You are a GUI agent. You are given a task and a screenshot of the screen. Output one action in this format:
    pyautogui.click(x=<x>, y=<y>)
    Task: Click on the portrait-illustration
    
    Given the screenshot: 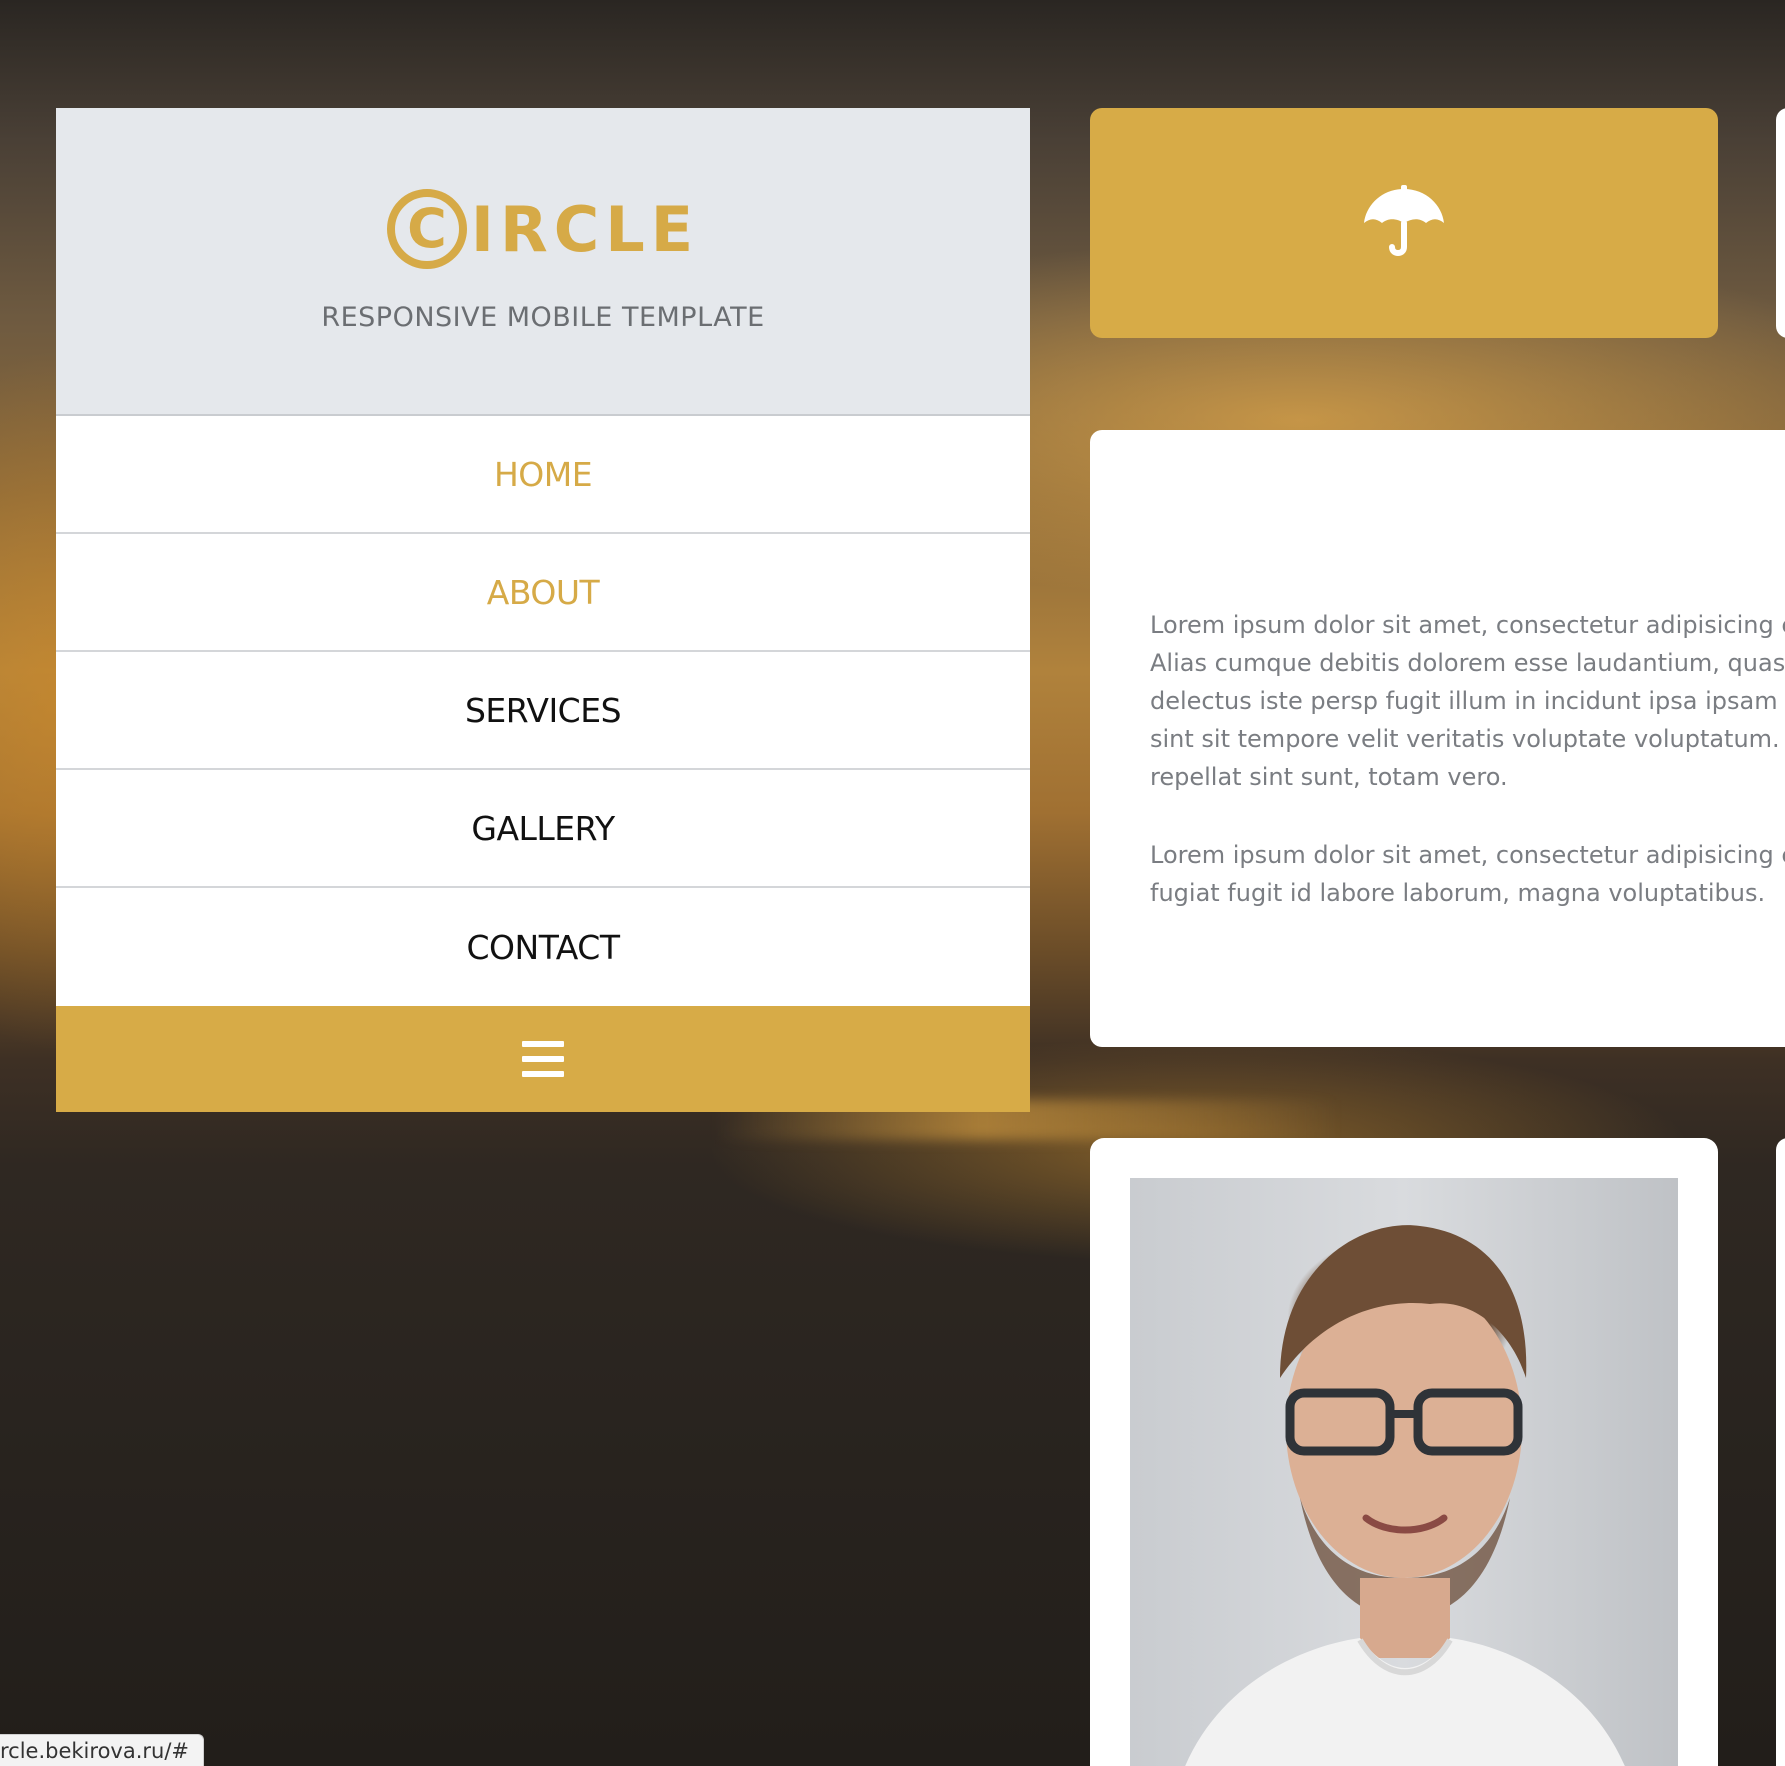 What is the action you would take?
    pyautogui.click(x=1405, y=1495)
    